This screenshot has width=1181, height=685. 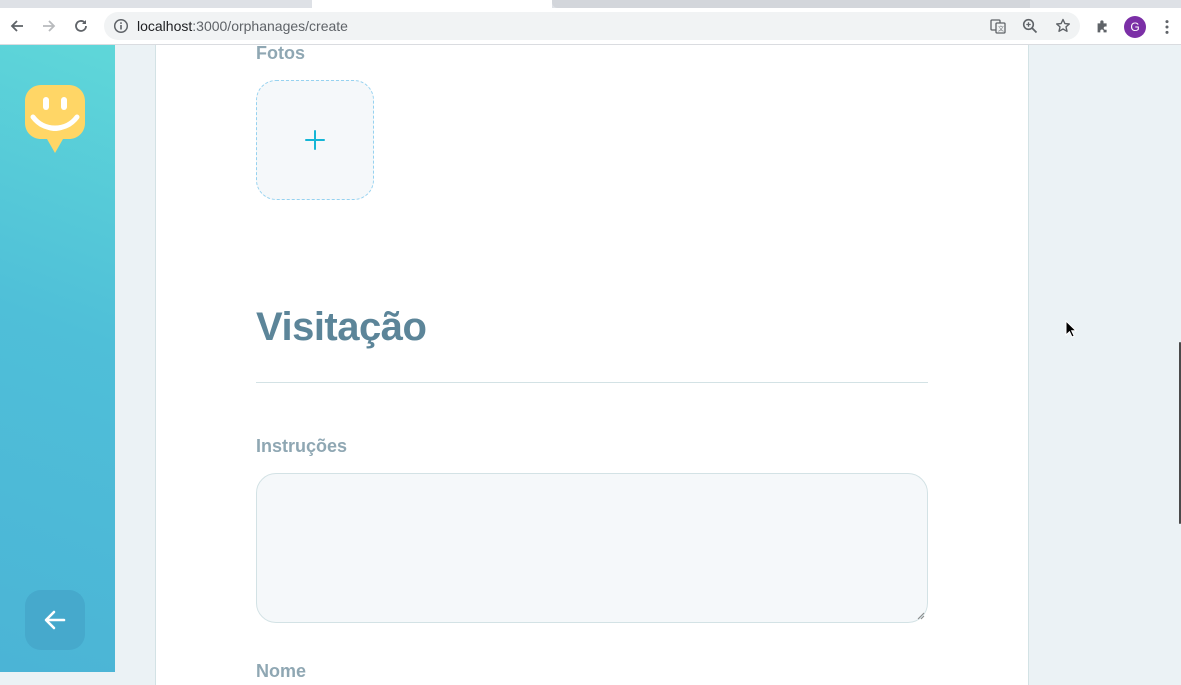 What do you see at coordinates (432, 4) in the screenshot?
I see `active-tab` at bounding box center [432, 4].